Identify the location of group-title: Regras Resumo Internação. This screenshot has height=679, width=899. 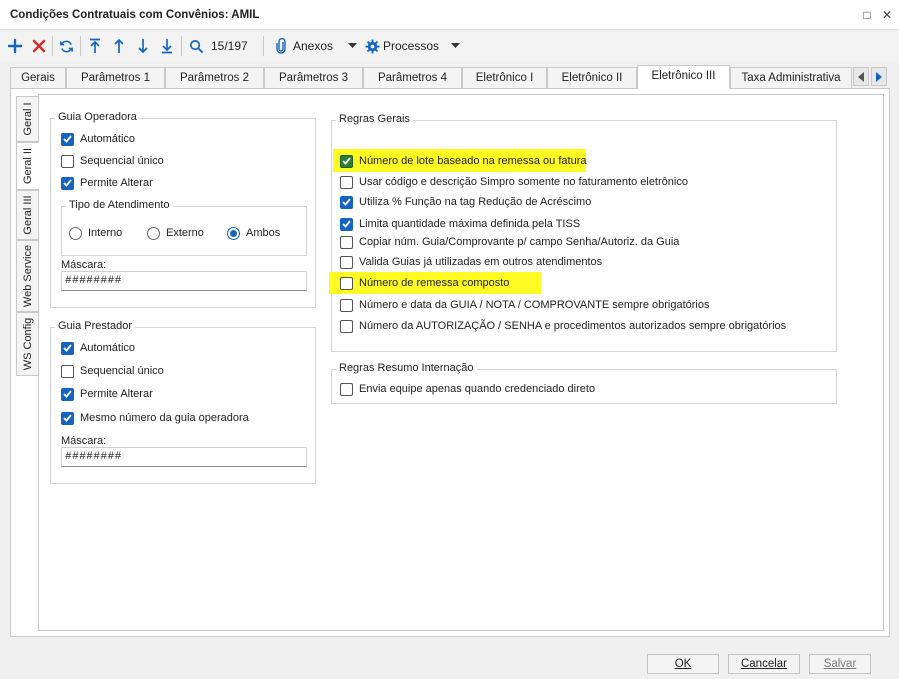
(406, 368).